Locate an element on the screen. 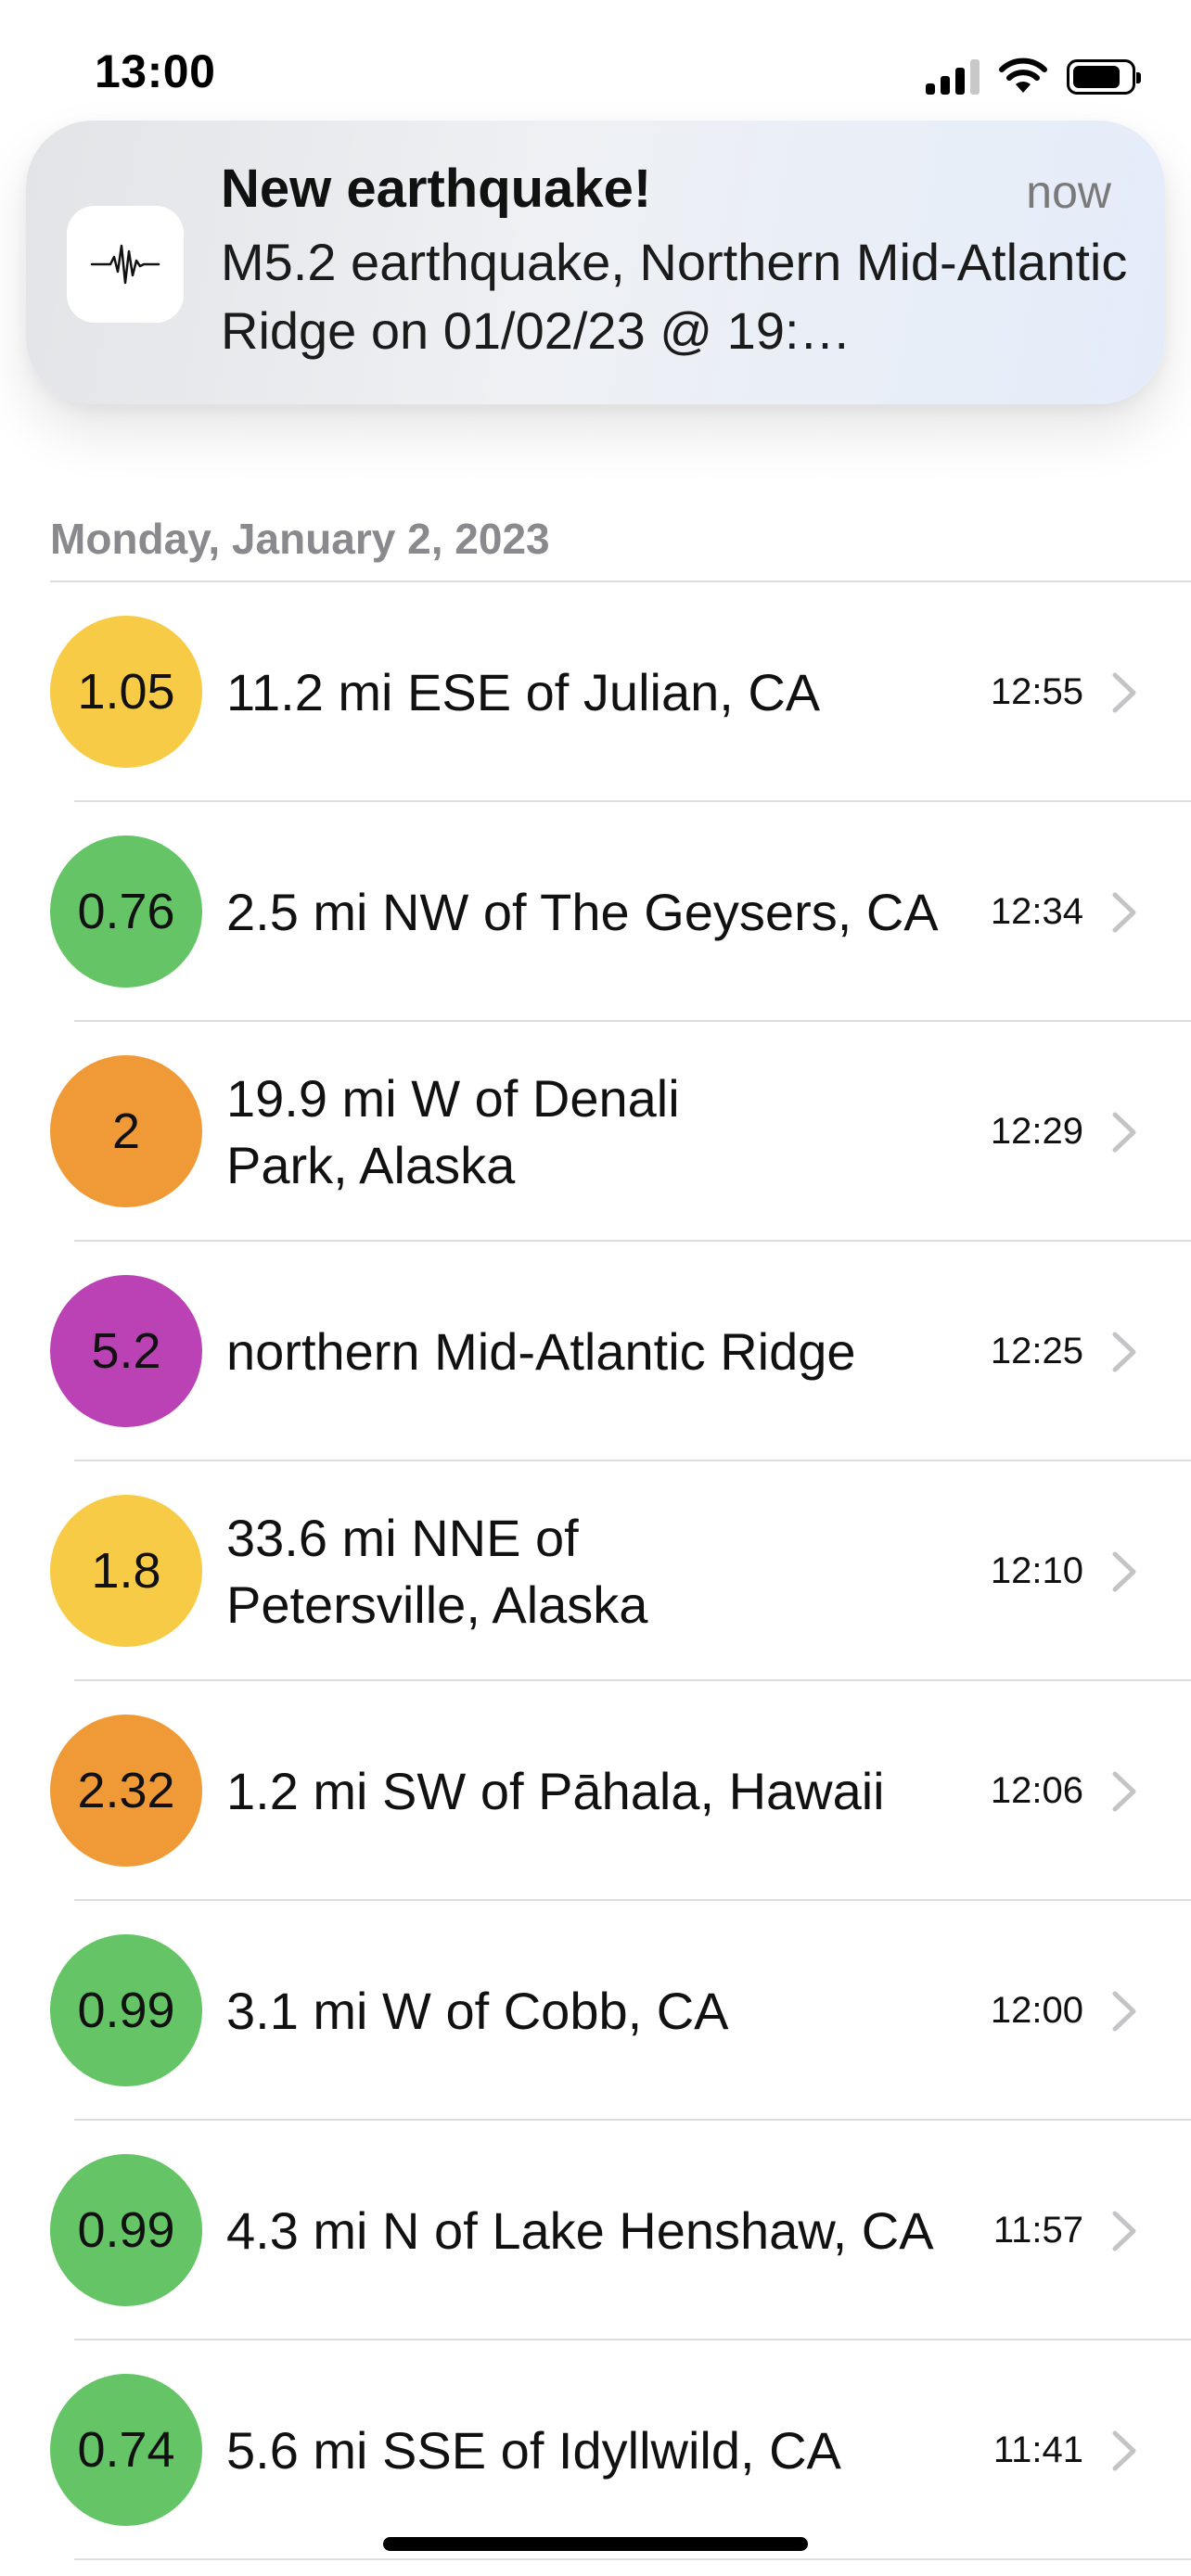 This screenshot has height=2576, width=1191. earthquake-location: 3.1 mi W of Cobb, CA is located at coordinates (477, 2010).